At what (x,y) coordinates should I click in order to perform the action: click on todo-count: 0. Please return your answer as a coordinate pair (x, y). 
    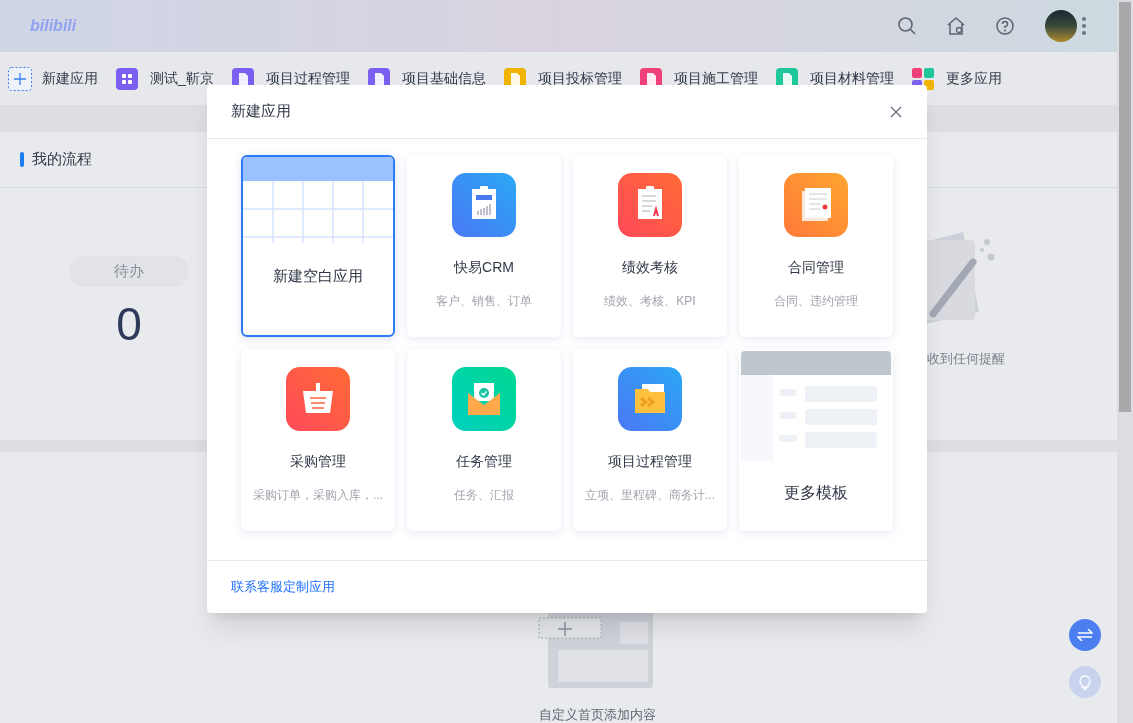
    Looking at the image, I should click on (129, 324).